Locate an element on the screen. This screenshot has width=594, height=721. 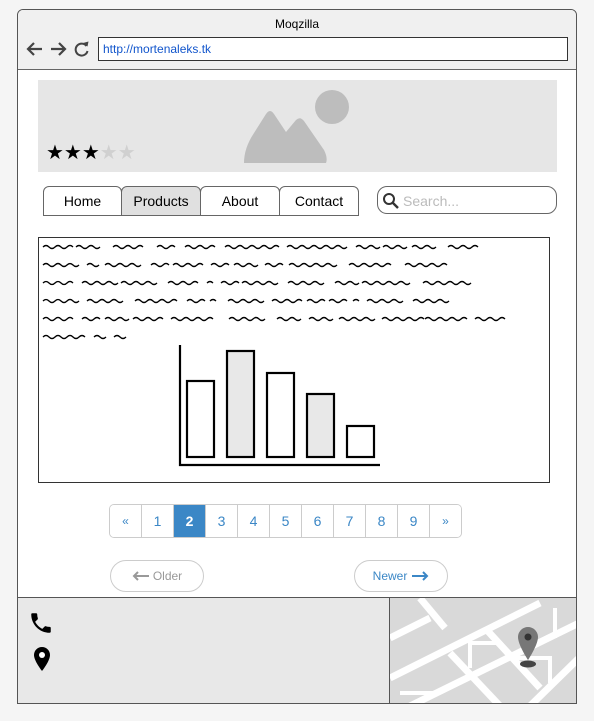
pagination: « 1 2 3 4 5 6 7 8 9 » is located at coordinates (285, 521).